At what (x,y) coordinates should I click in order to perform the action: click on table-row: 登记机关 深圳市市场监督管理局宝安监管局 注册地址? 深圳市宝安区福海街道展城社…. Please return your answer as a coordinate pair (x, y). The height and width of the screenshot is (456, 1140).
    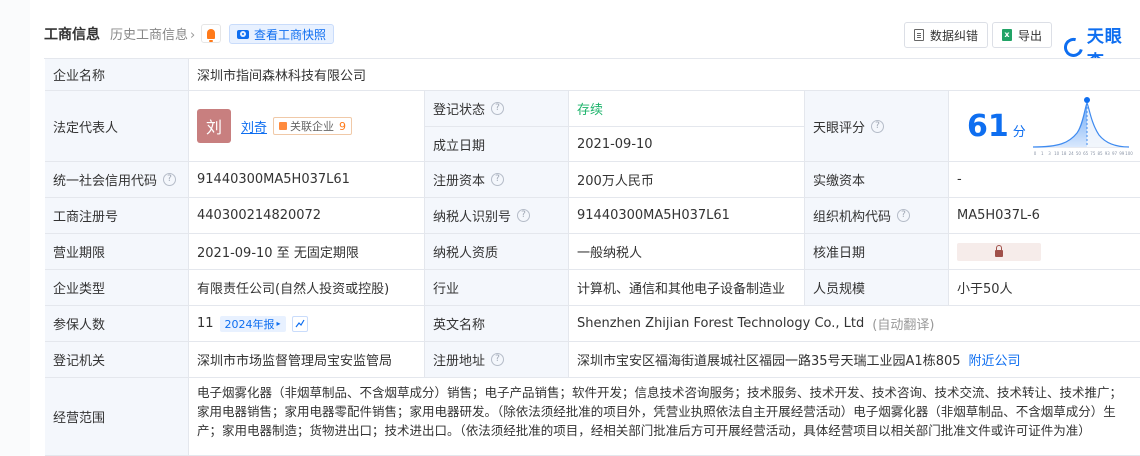
    Looking at the image, I should click on (592, 360).